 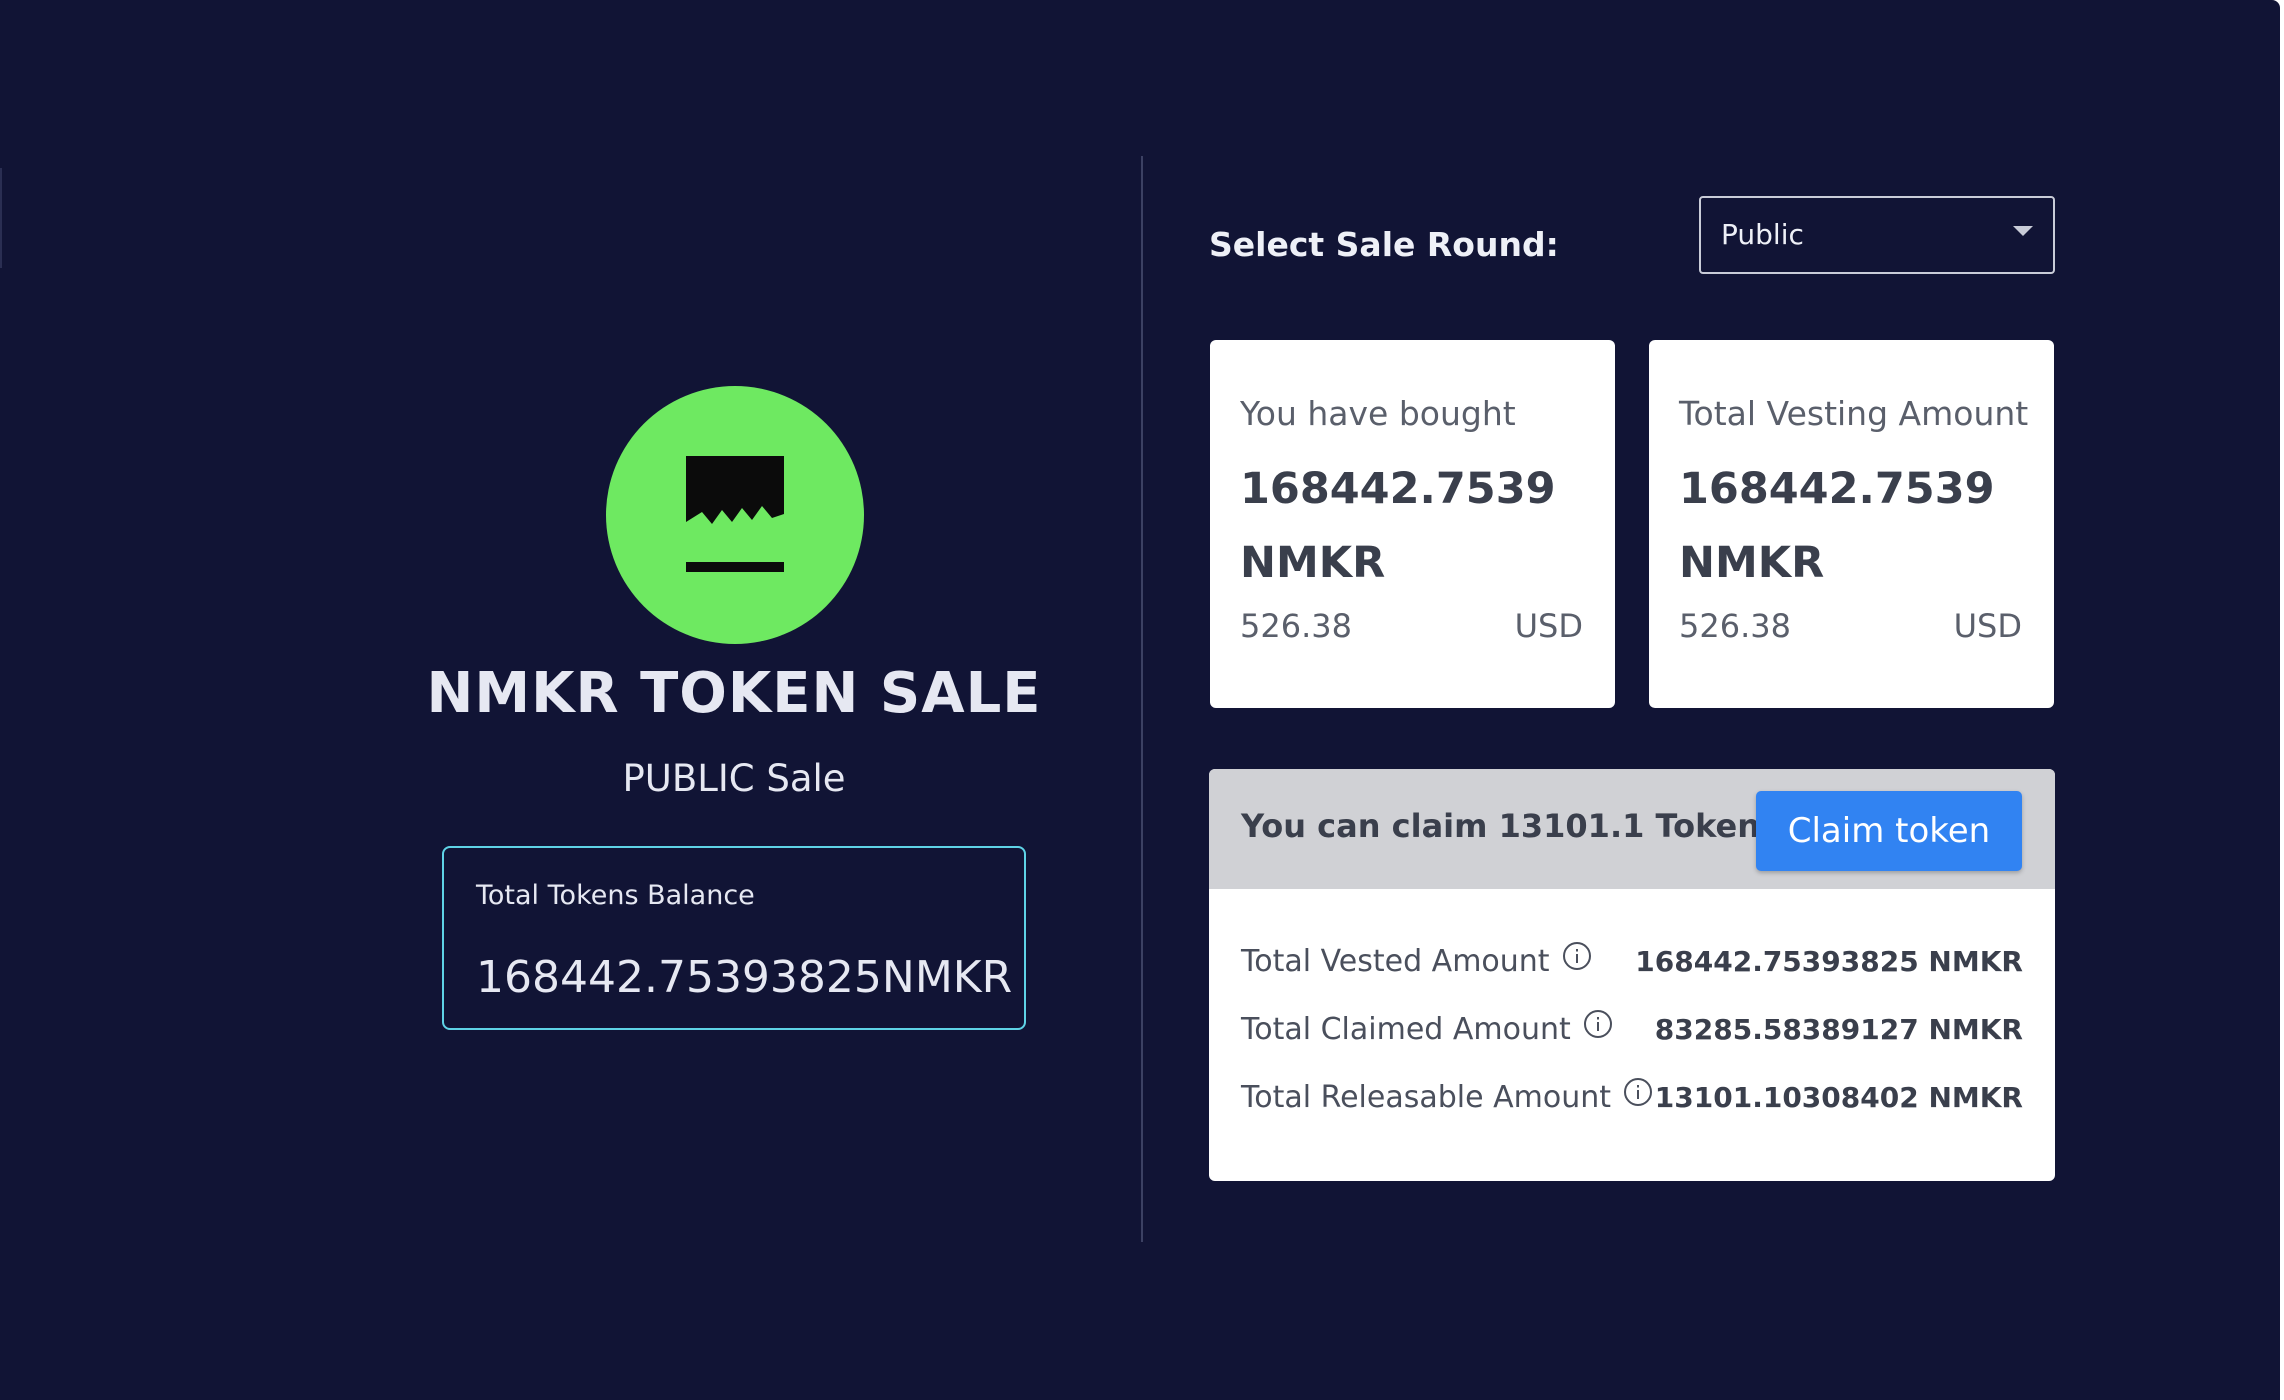 What do you see at coordinates (744, 977) in the screenshot?
I see `balance-value: 168442.75393825NMKR` at bounding box center [744, 977].